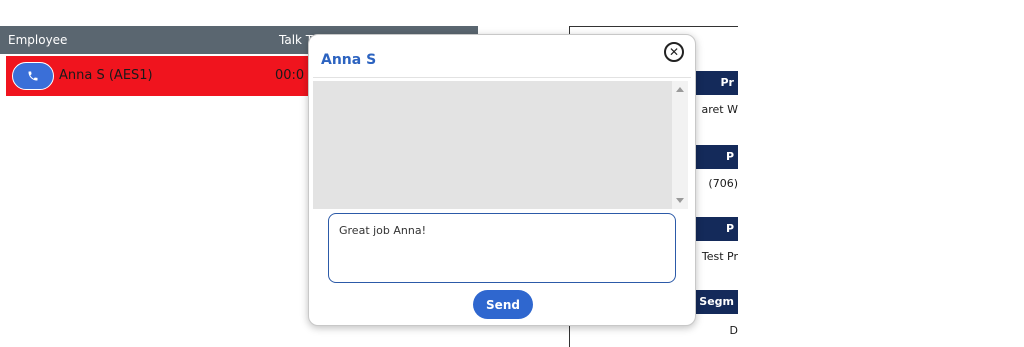  What do you see at coordinates (715, 302) in the screenshot?
I see `section-header: Segm` at bounding box center [715, 302].